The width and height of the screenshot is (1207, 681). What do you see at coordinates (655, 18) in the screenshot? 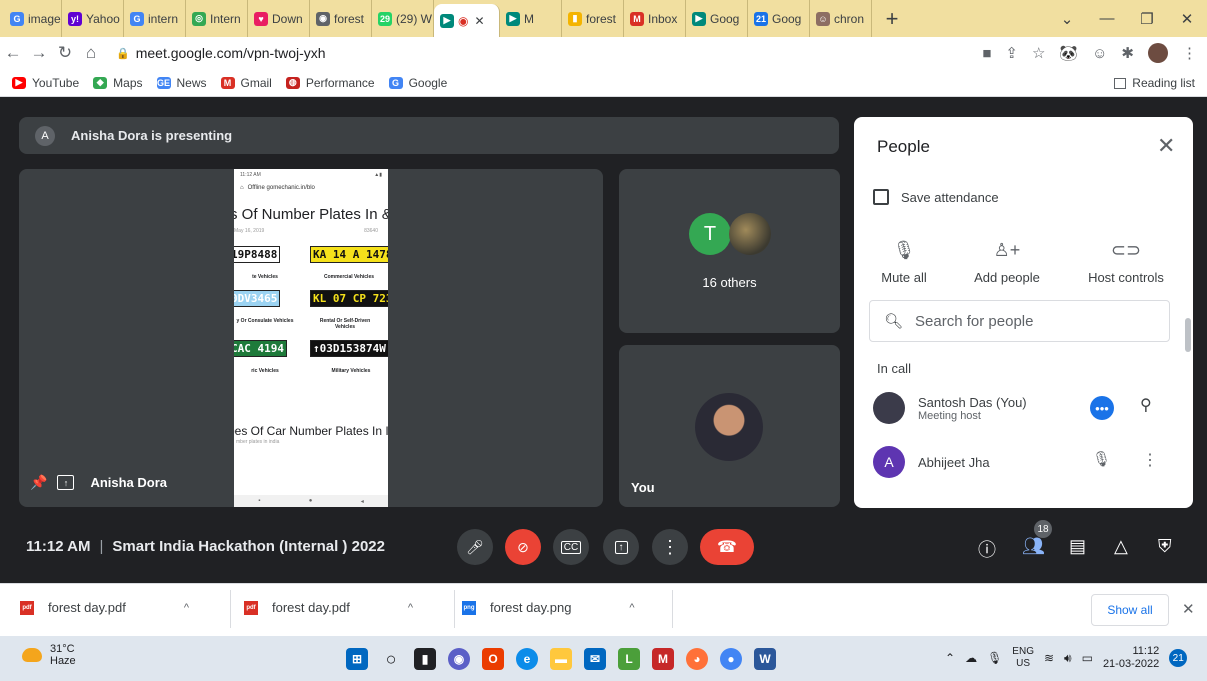
I see `browser-tab: M Inbox` at bounding box center [655, 18].